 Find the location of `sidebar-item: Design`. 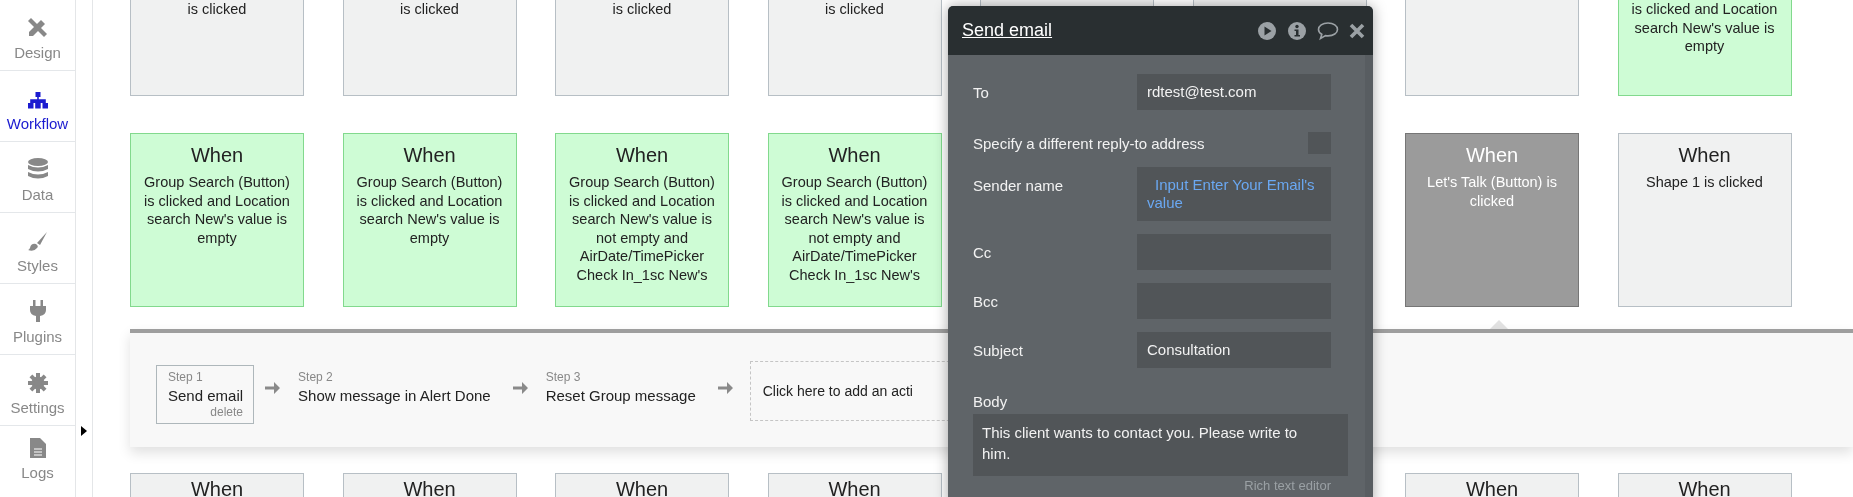

sidebar-item: Design is located at coordinates (37, 35).